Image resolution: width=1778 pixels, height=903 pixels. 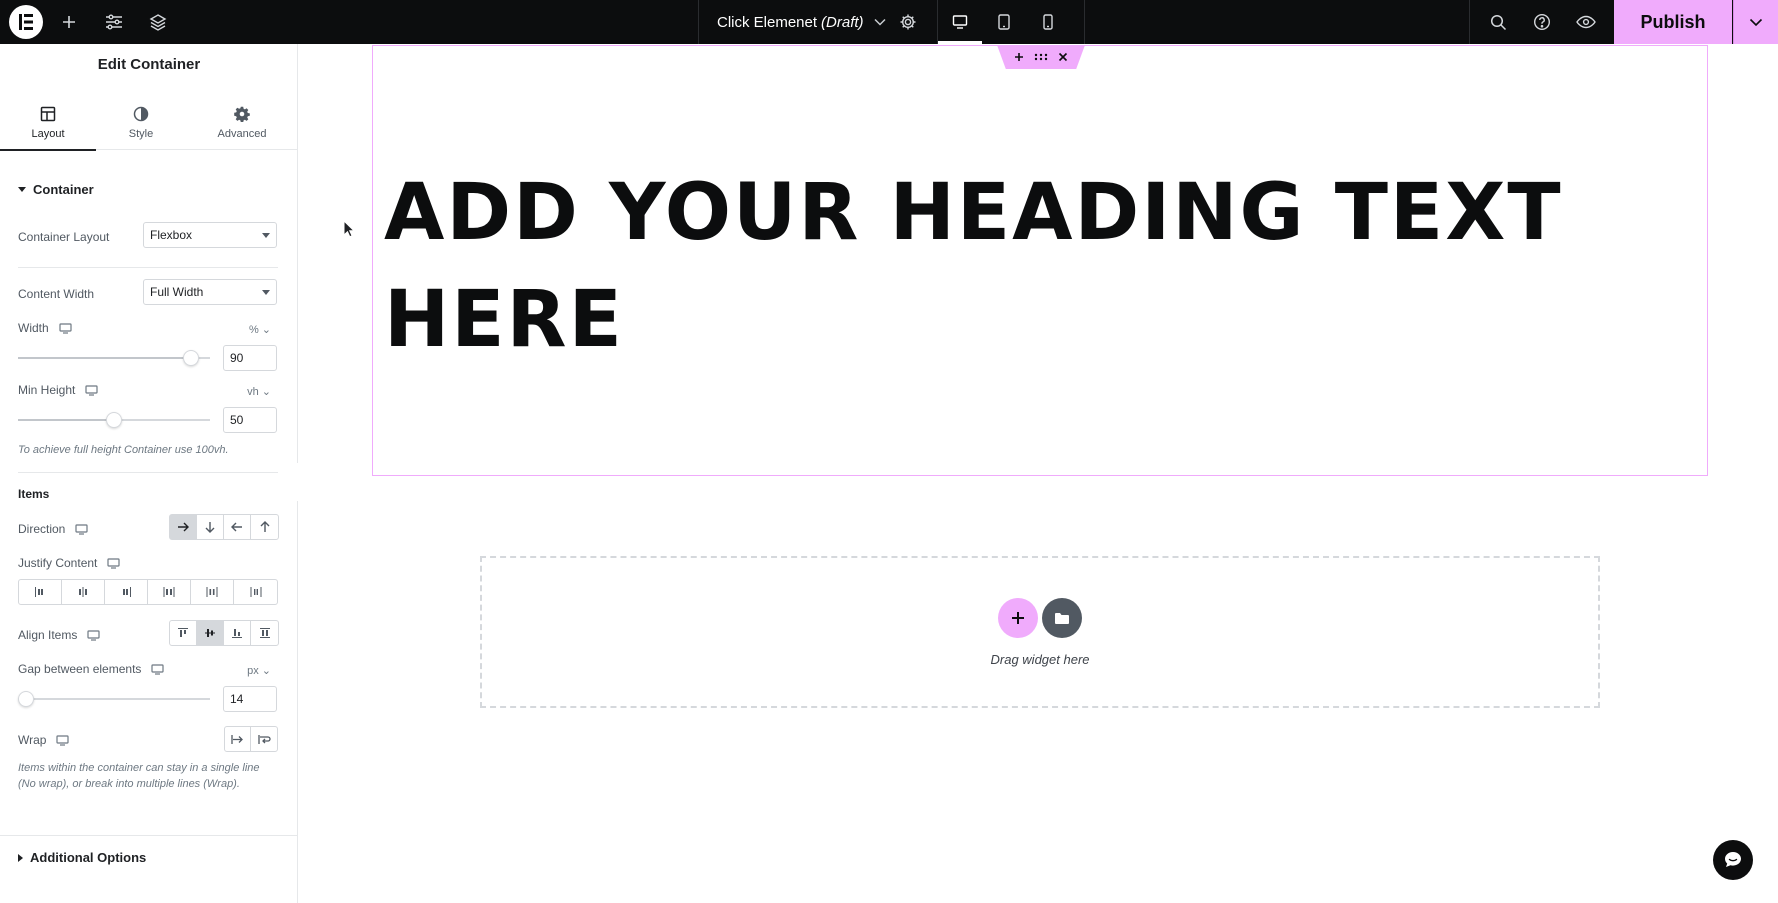 I want to click on widget-drop-zone, so click(x=1040, y=632).